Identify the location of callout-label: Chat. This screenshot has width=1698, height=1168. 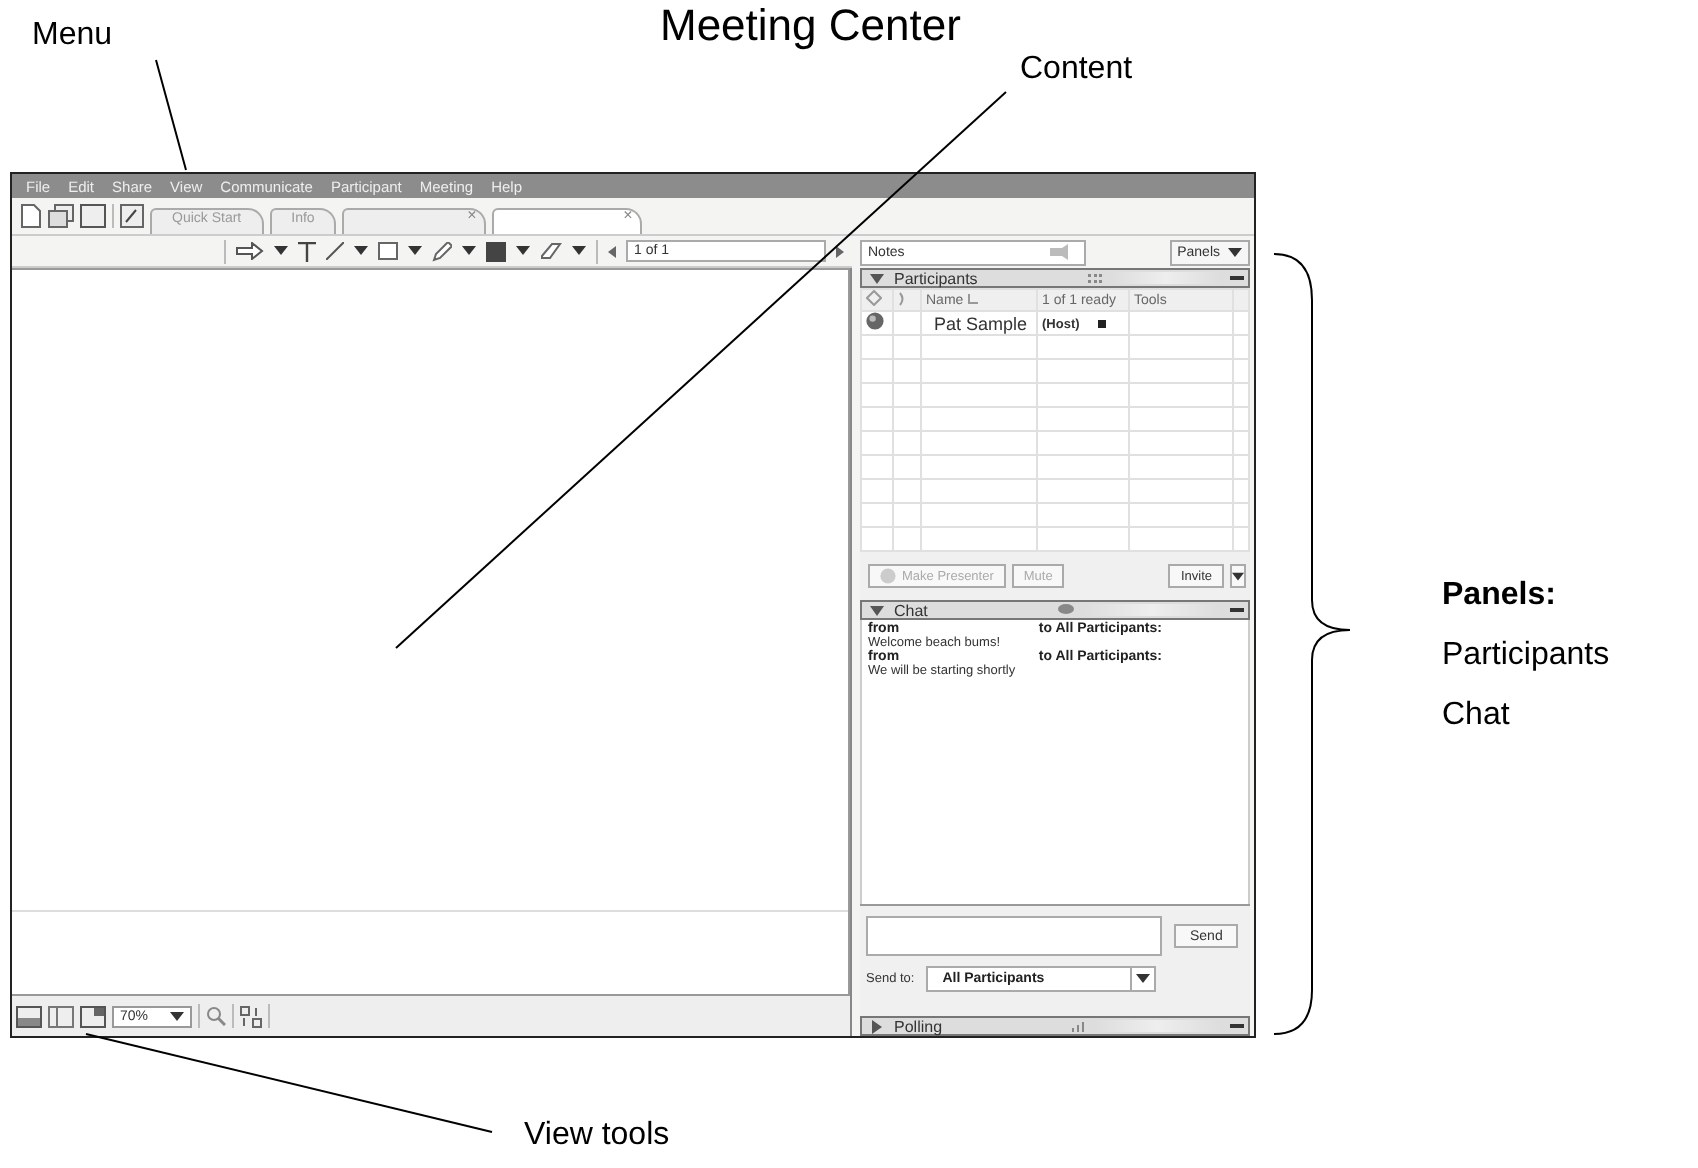
(1477, 716).